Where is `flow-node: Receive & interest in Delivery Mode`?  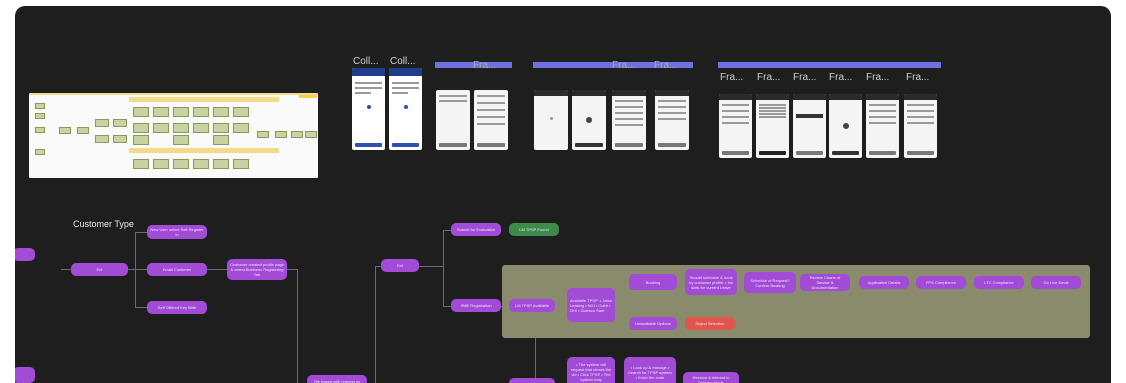 flow-node: Receive & interest in Delivery Mode is located at coordinates (711, 377).